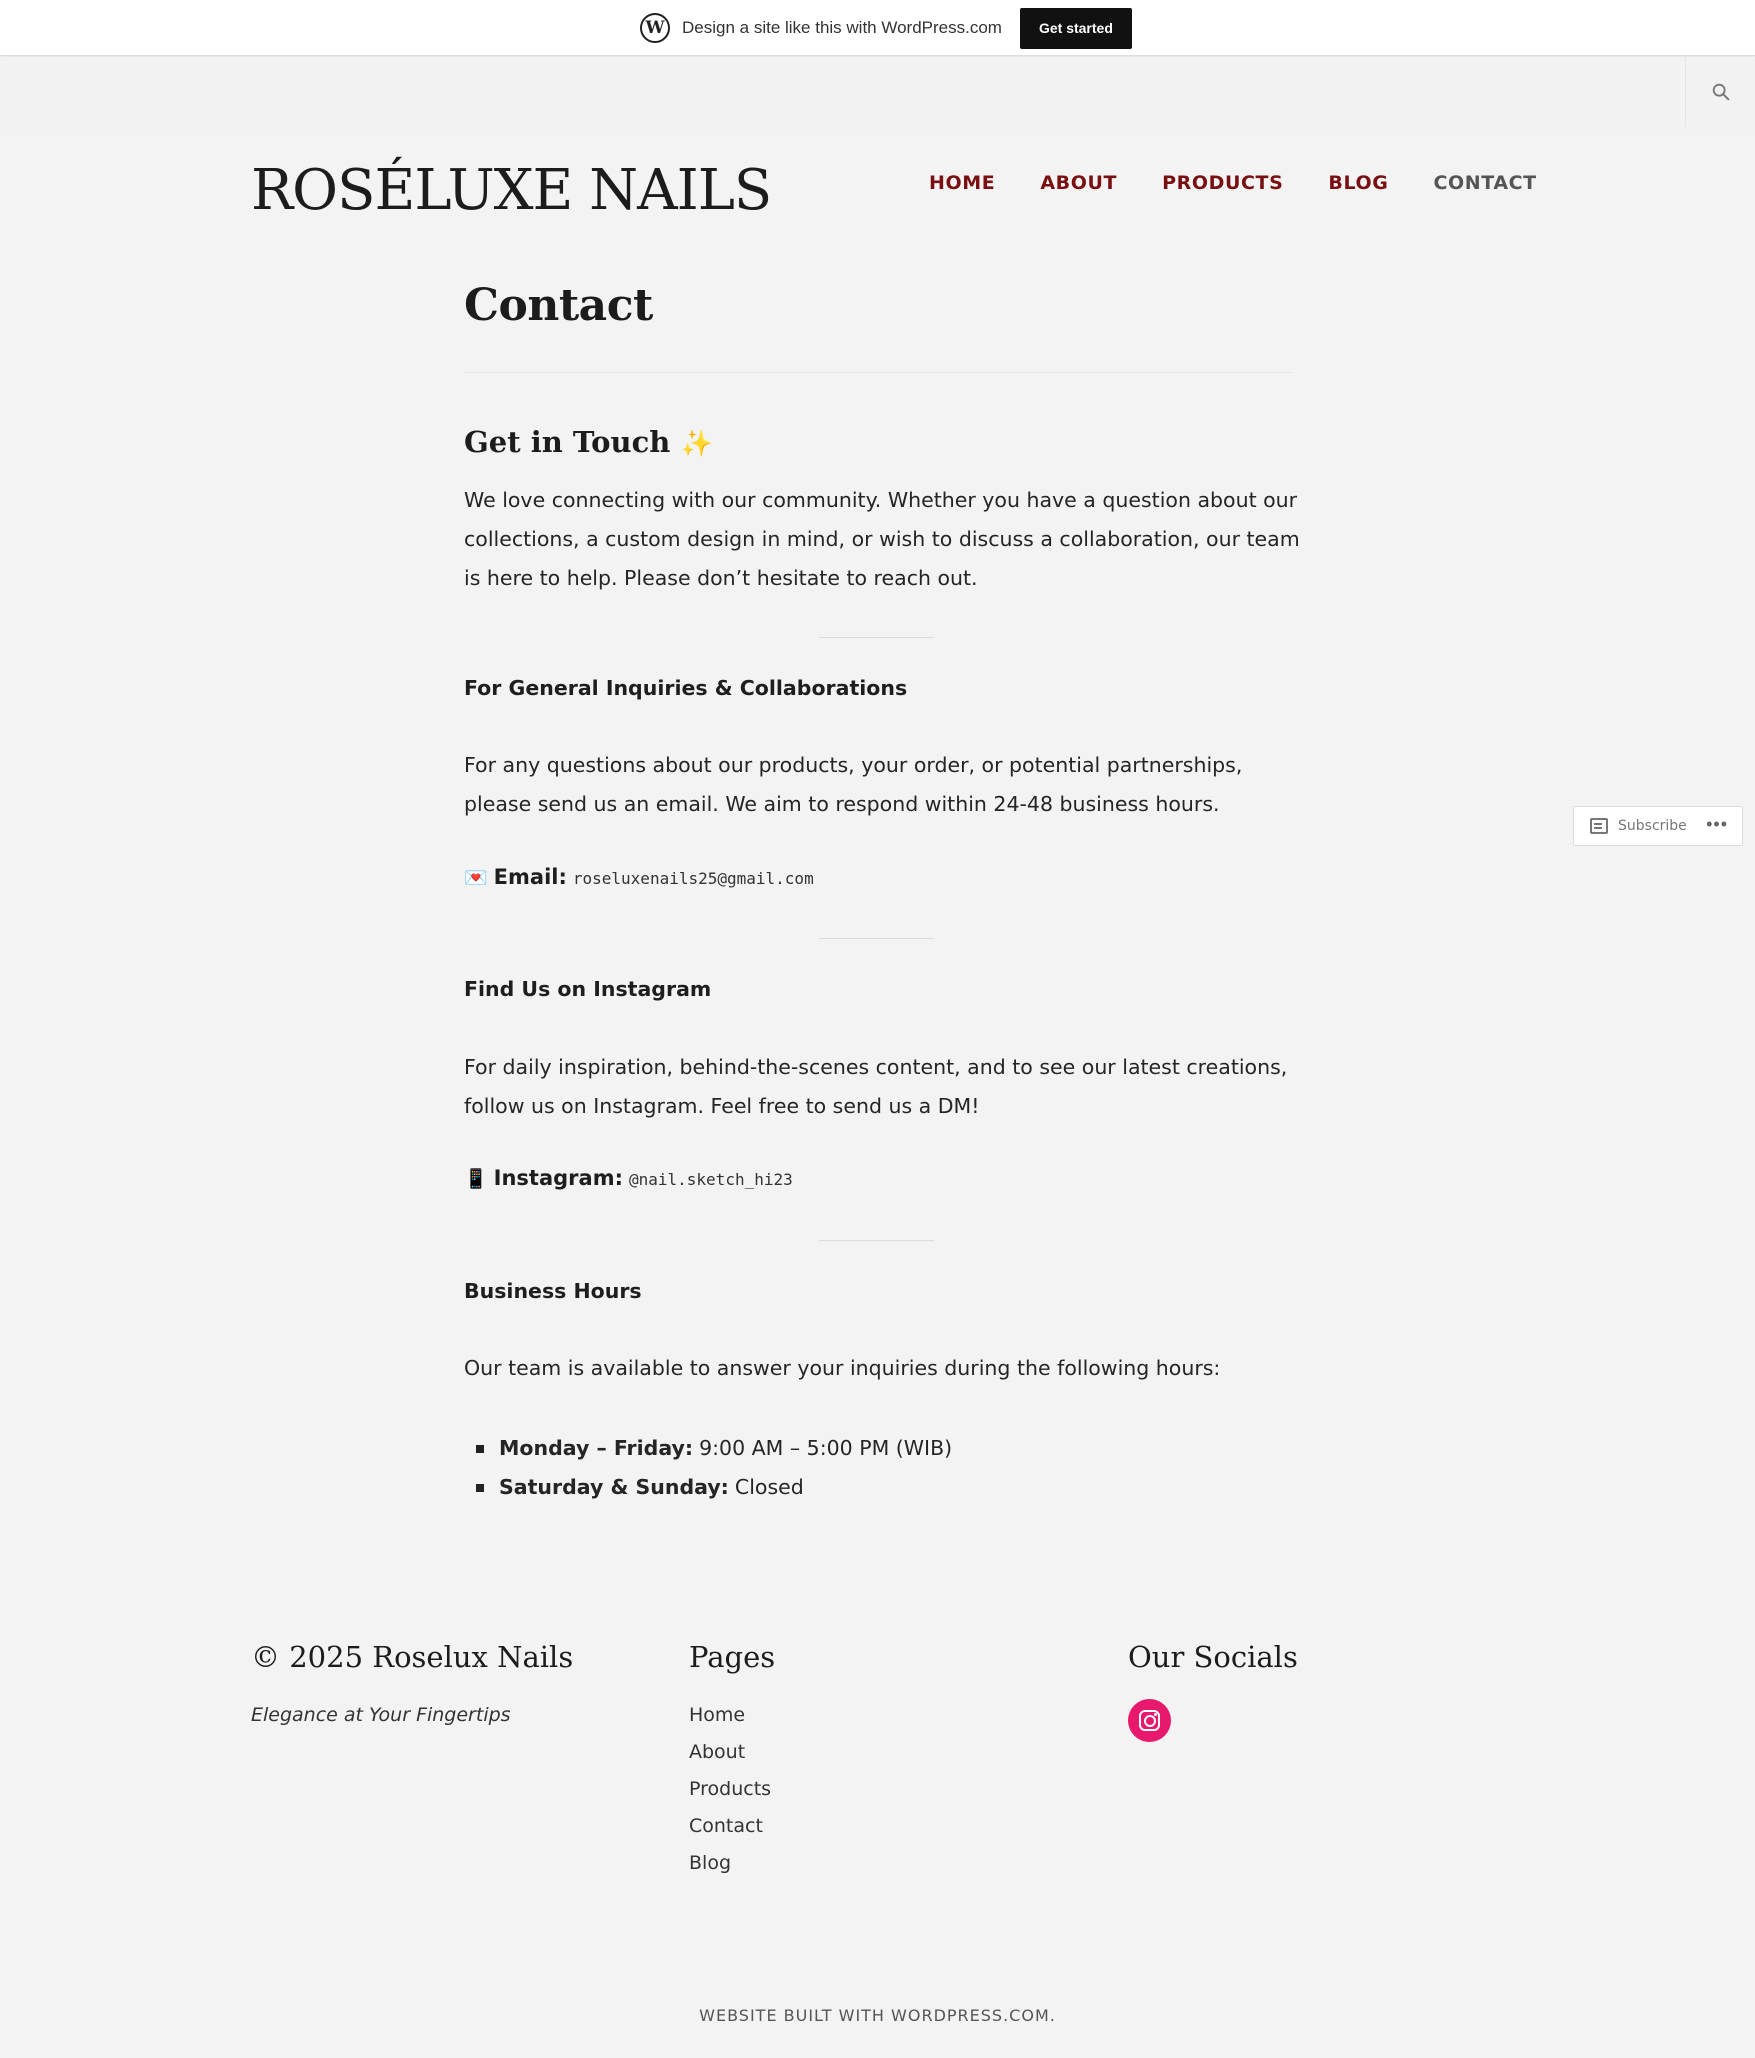 The image size is (1755, 2058). Describe the element at coordinates (567, 442) in the screenshot. I see `intro-heading-text: Get in Touch` at that location.